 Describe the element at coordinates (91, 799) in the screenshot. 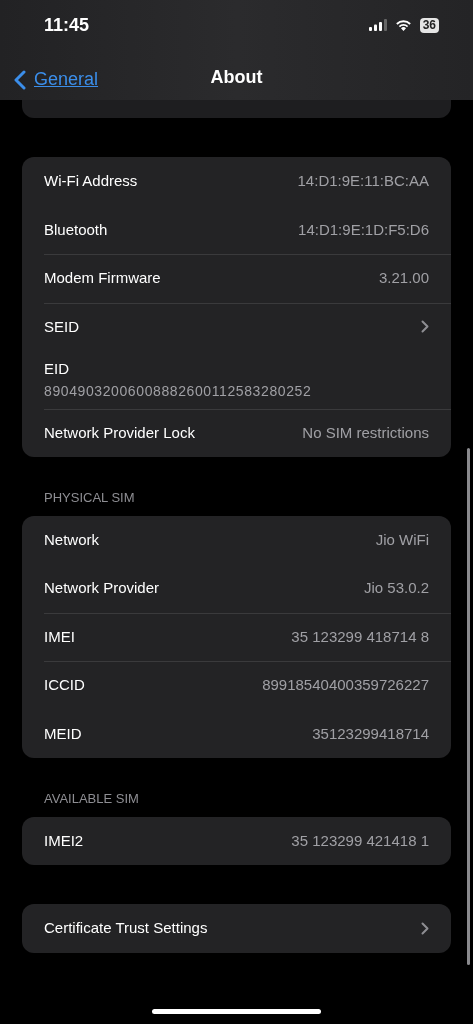

I see `section-header: AVAILABLE SIM` at that location.